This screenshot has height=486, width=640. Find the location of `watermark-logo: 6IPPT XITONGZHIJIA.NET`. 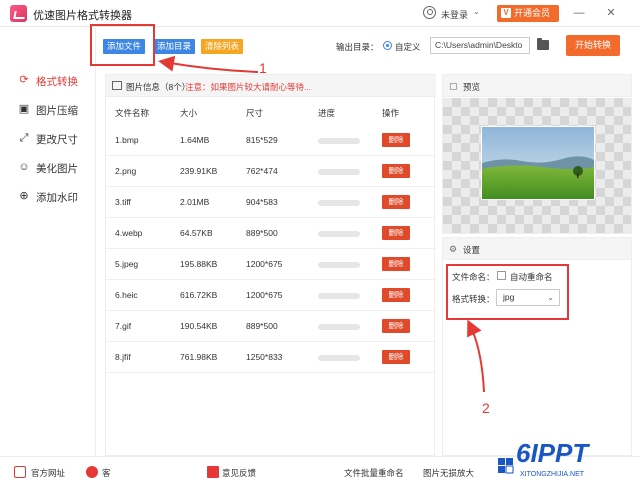

watermark-logo: 6IPPT XITONGZHIJIA.NET is located at coordinates (544, 458).